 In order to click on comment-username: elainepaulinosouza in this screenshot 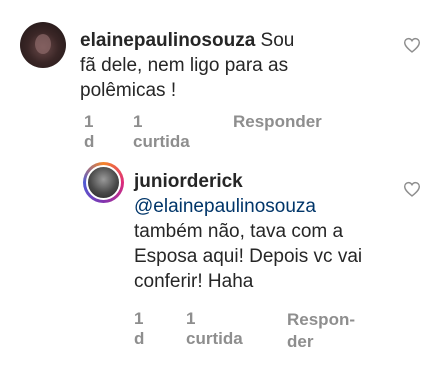, I will do `click(167, 40)`.